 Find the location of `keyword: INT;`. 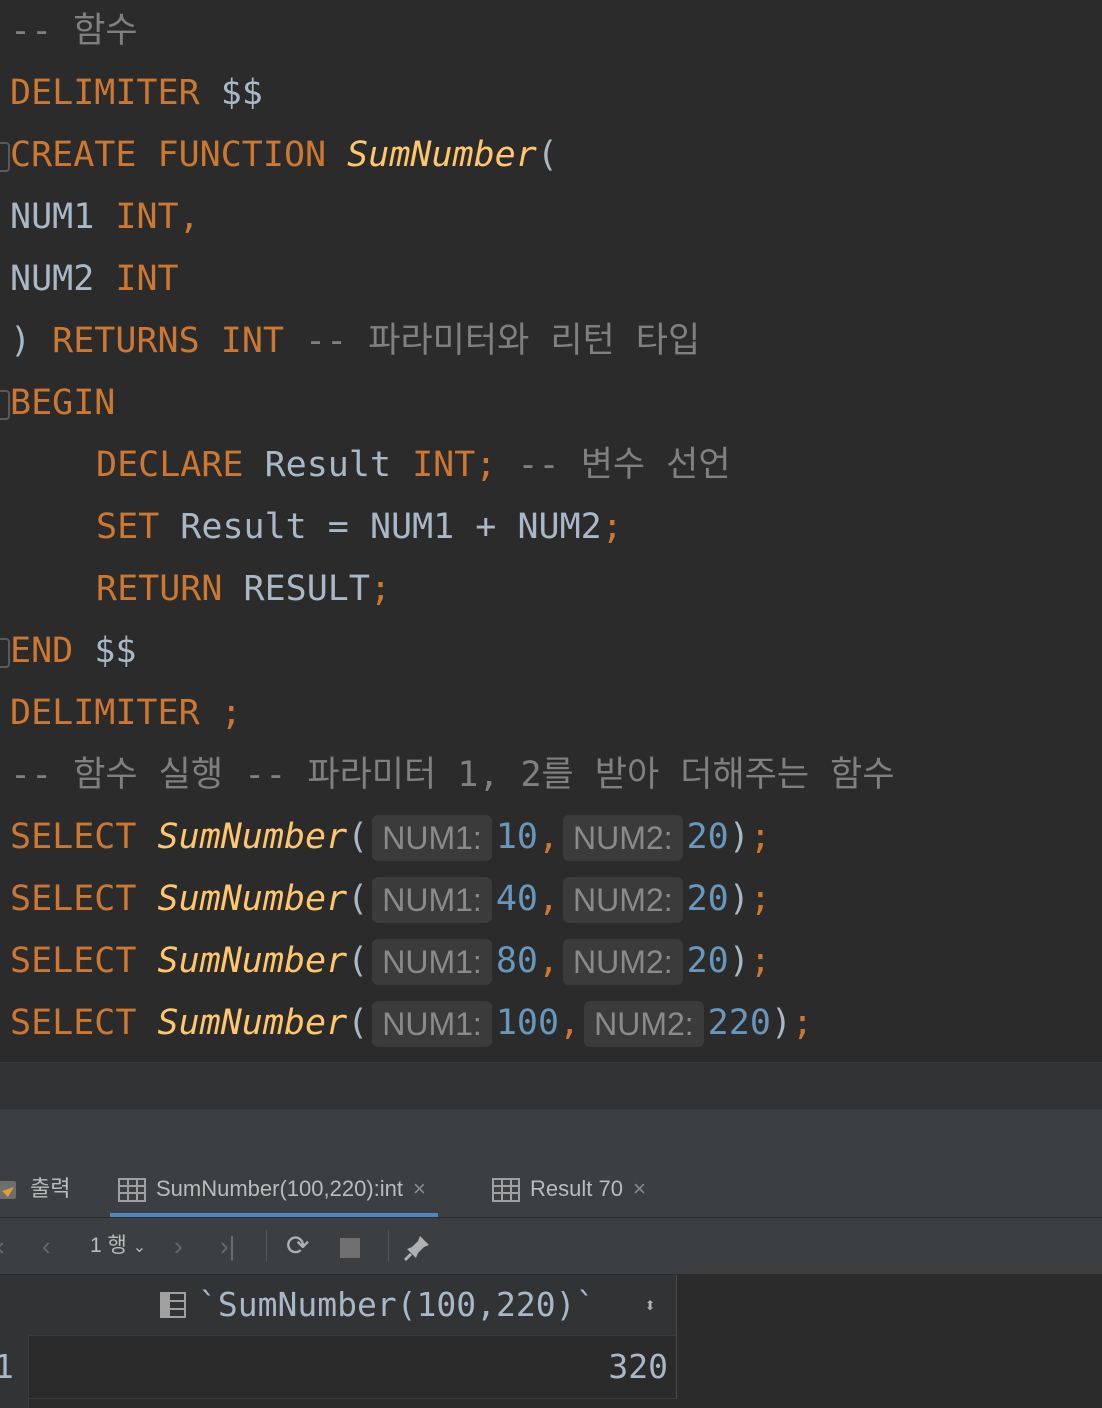

keyword: INT; is located at coordinates (454, 465).